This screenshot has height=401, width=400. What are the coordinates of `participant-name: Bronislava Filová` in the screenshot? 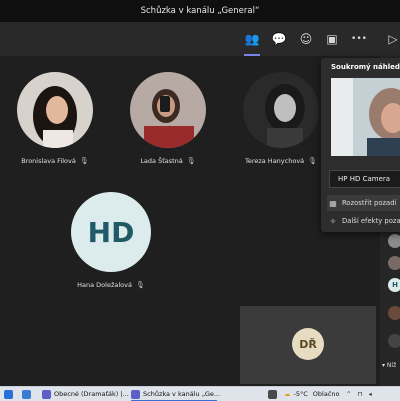 It's located at (48, 161).